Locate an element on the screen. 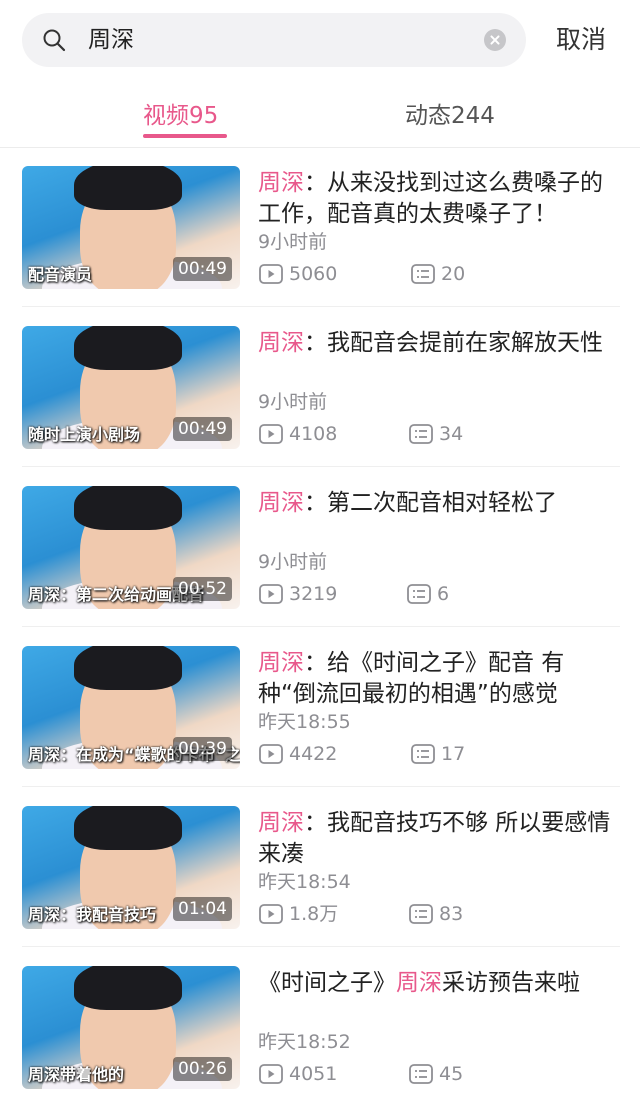  play-count: 1.8万 is located at coordinates (314, 914).